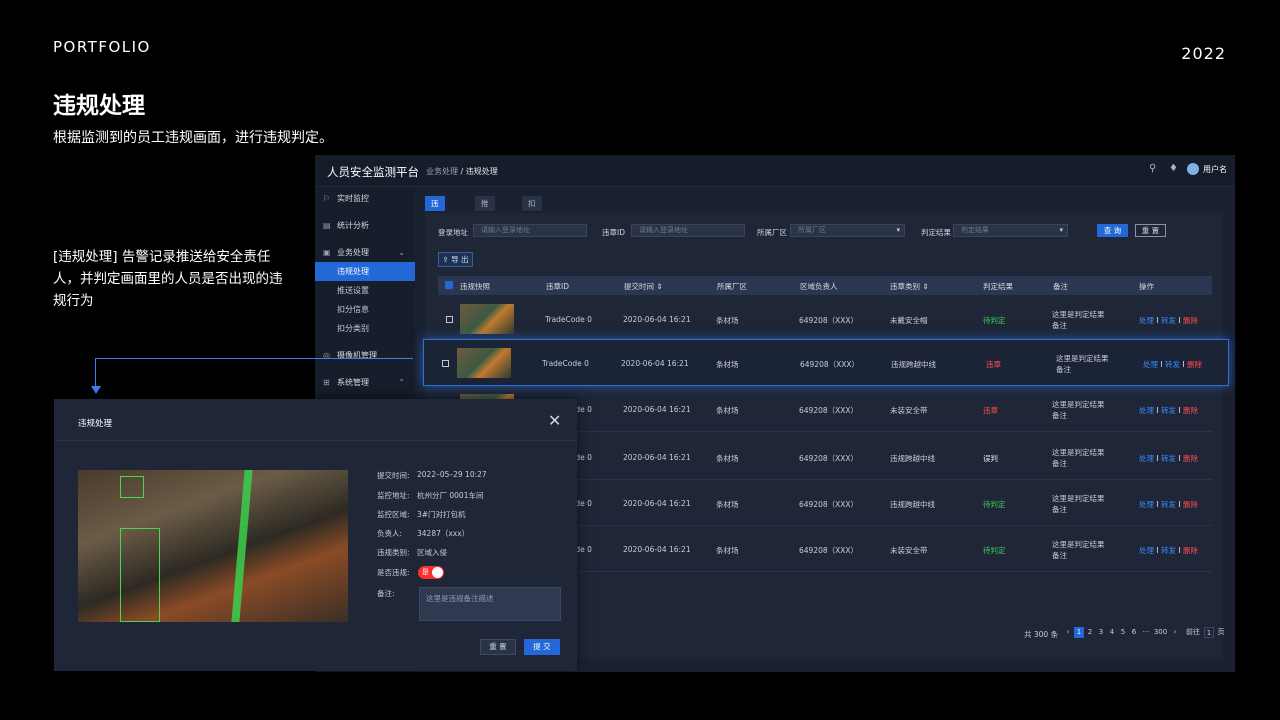  I want to click on breadcrumb: 业务处理 / 违规处理, so click(462, 171).